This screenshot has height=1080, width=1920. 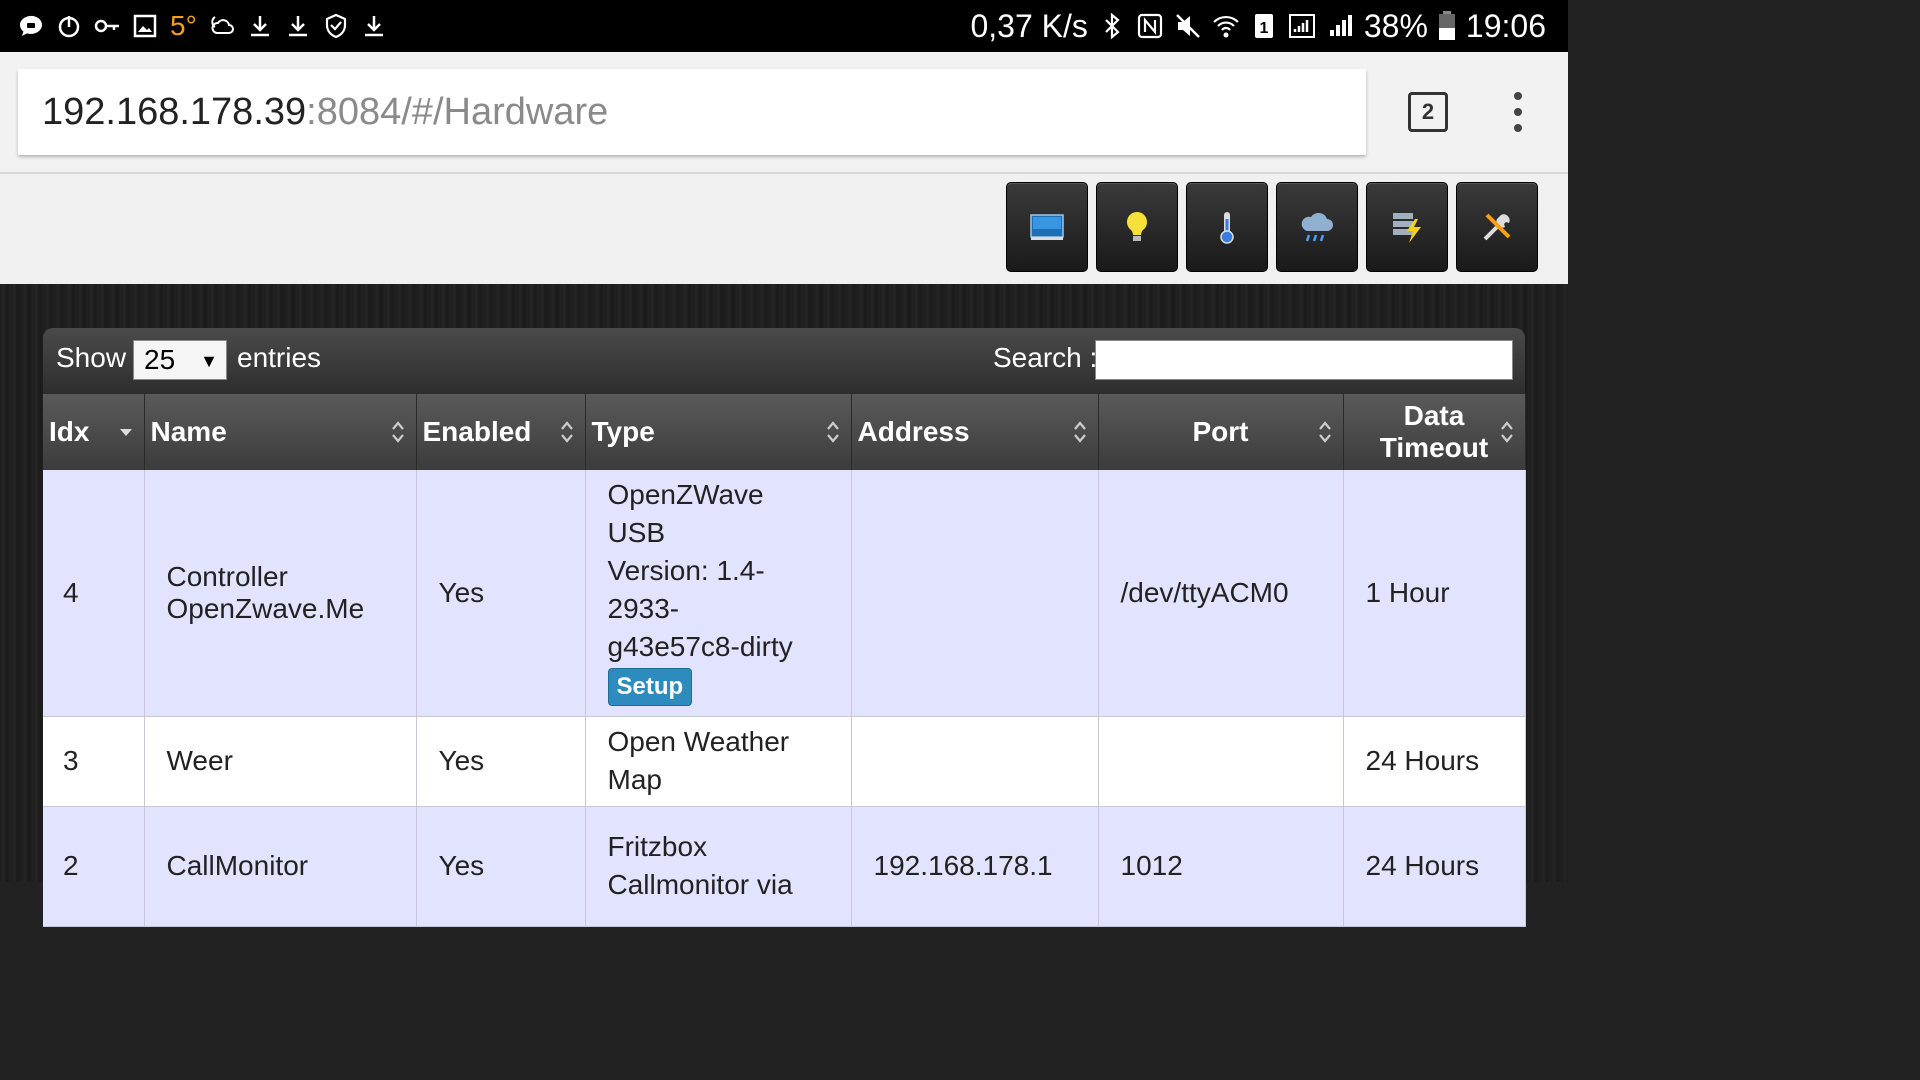 What do you see at coordinates (174, 111) in the screenshot?
I see `url-host: 192.168.178.39` at bounding box center [174, 111].